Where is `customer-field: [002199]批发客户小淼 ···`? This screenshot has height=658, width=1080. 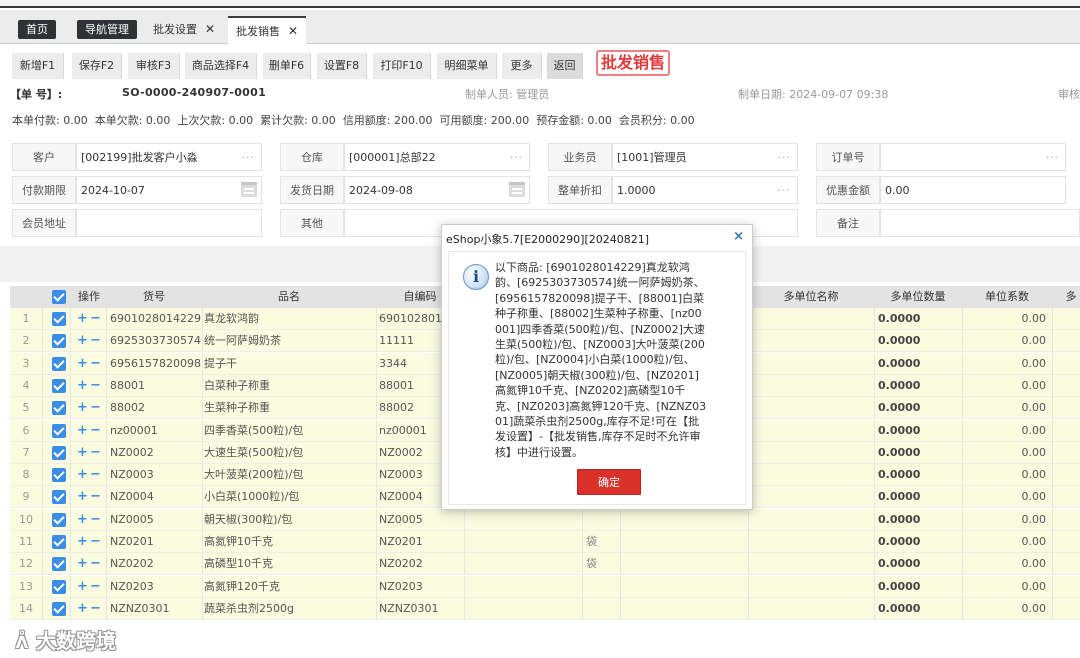
customer-field: [002199]批发客户小淼 ··· is located at coordinates (169, 157).